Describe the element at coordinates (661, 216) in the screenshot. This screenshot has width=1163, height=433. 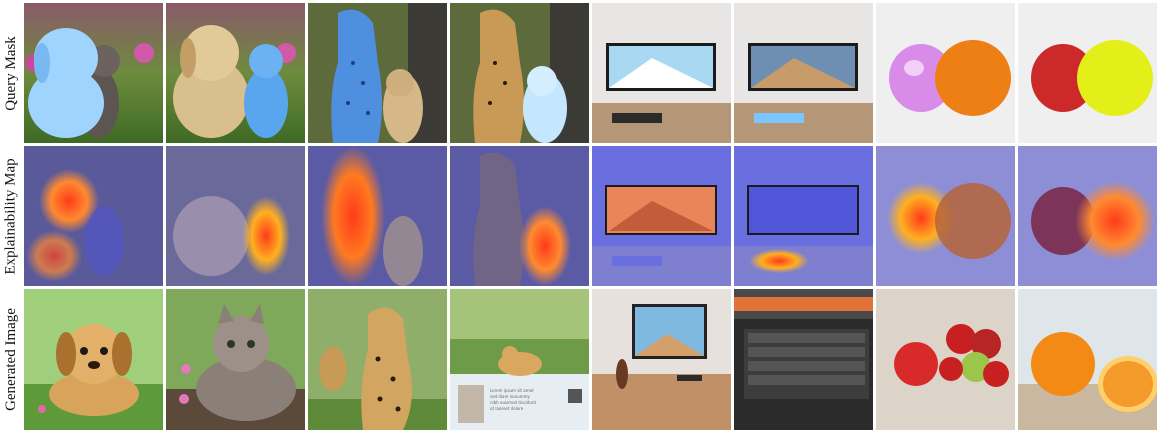
I see `explainability-map-monitor` at that location.